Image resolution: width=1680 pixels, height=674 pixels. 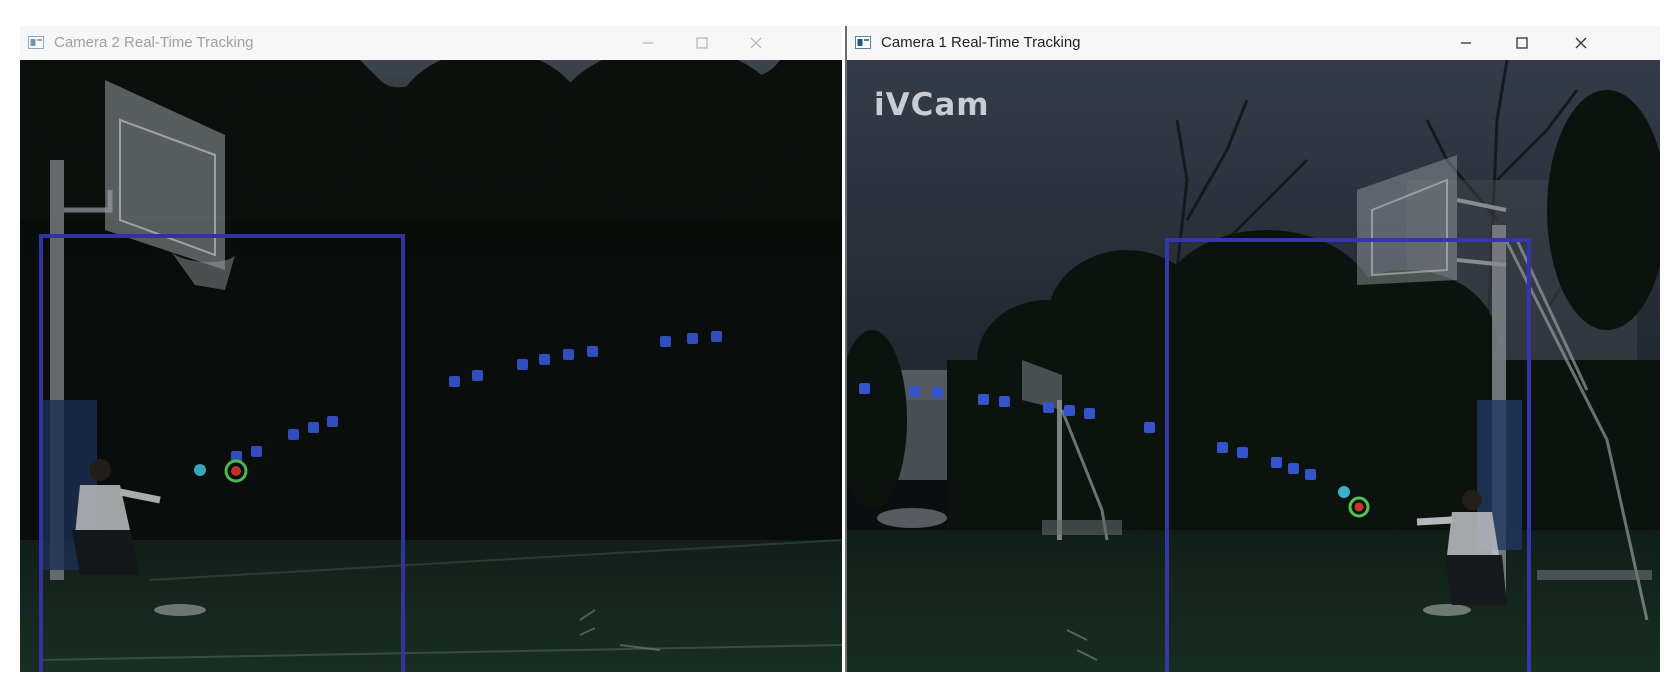 I want to click on camera-2-window-title: Camera 2 Real-Time Tracking, so click(x=154, y=42).